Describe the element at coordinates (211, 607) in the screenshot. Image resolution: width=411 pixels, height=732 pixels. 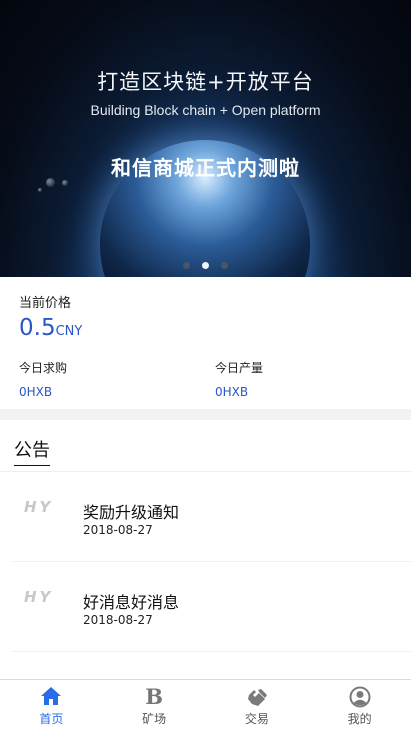
I see `notice-item: HY 好消息好消息 2018-08-27` at that location.